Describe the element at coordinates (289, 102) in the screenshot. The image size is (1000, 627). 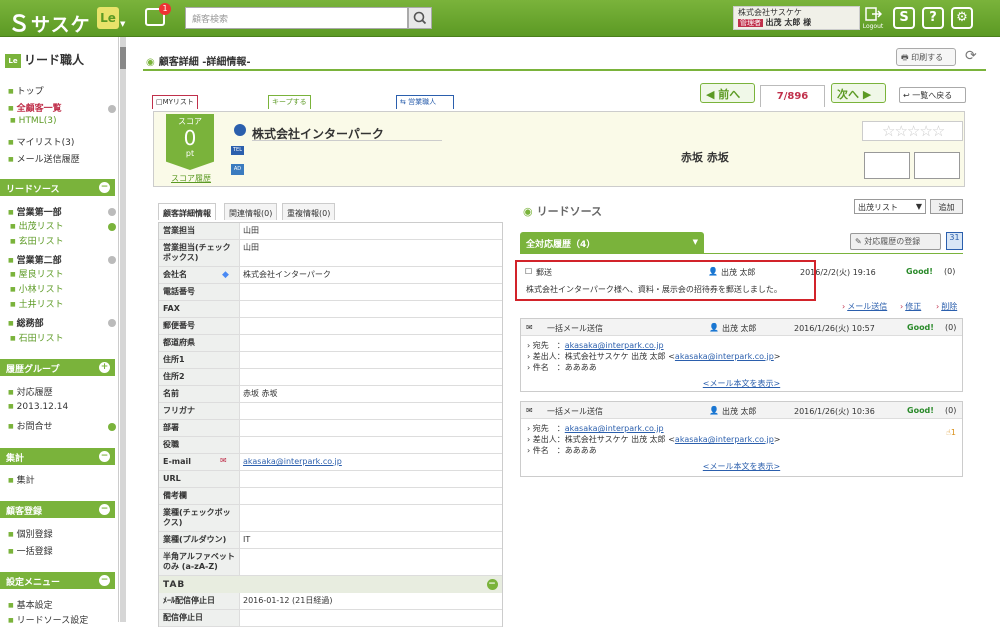
I see `tab-keep: キープする` at that location.